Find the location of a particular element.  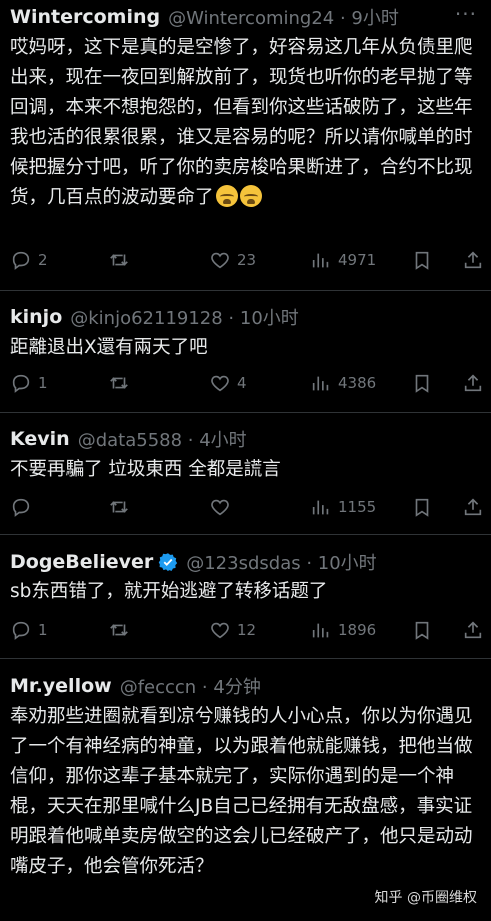

like-count: 12 is located at coordinates (247, 630).